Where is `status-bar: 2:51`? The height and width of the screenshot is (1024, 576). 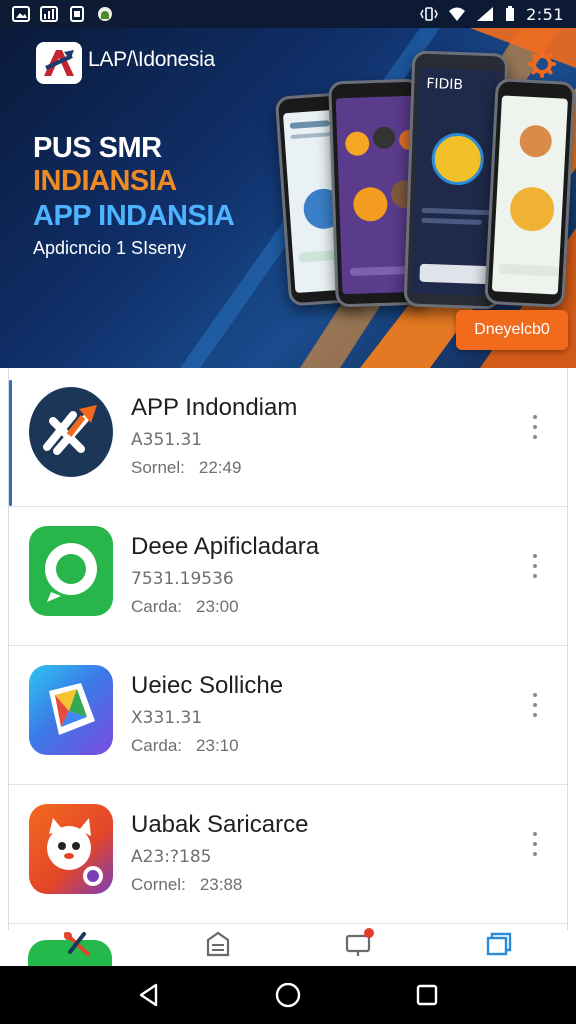
status-bar: 2:51 is located at coordinates (288, 14).